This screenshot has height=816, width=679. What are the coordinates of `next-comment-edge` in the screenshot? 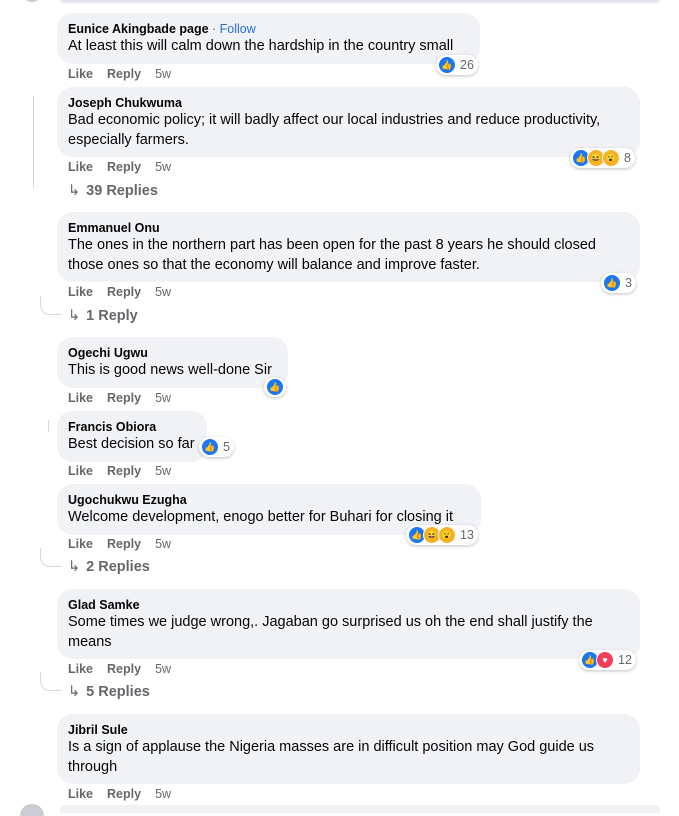 It's located at (360, 809).